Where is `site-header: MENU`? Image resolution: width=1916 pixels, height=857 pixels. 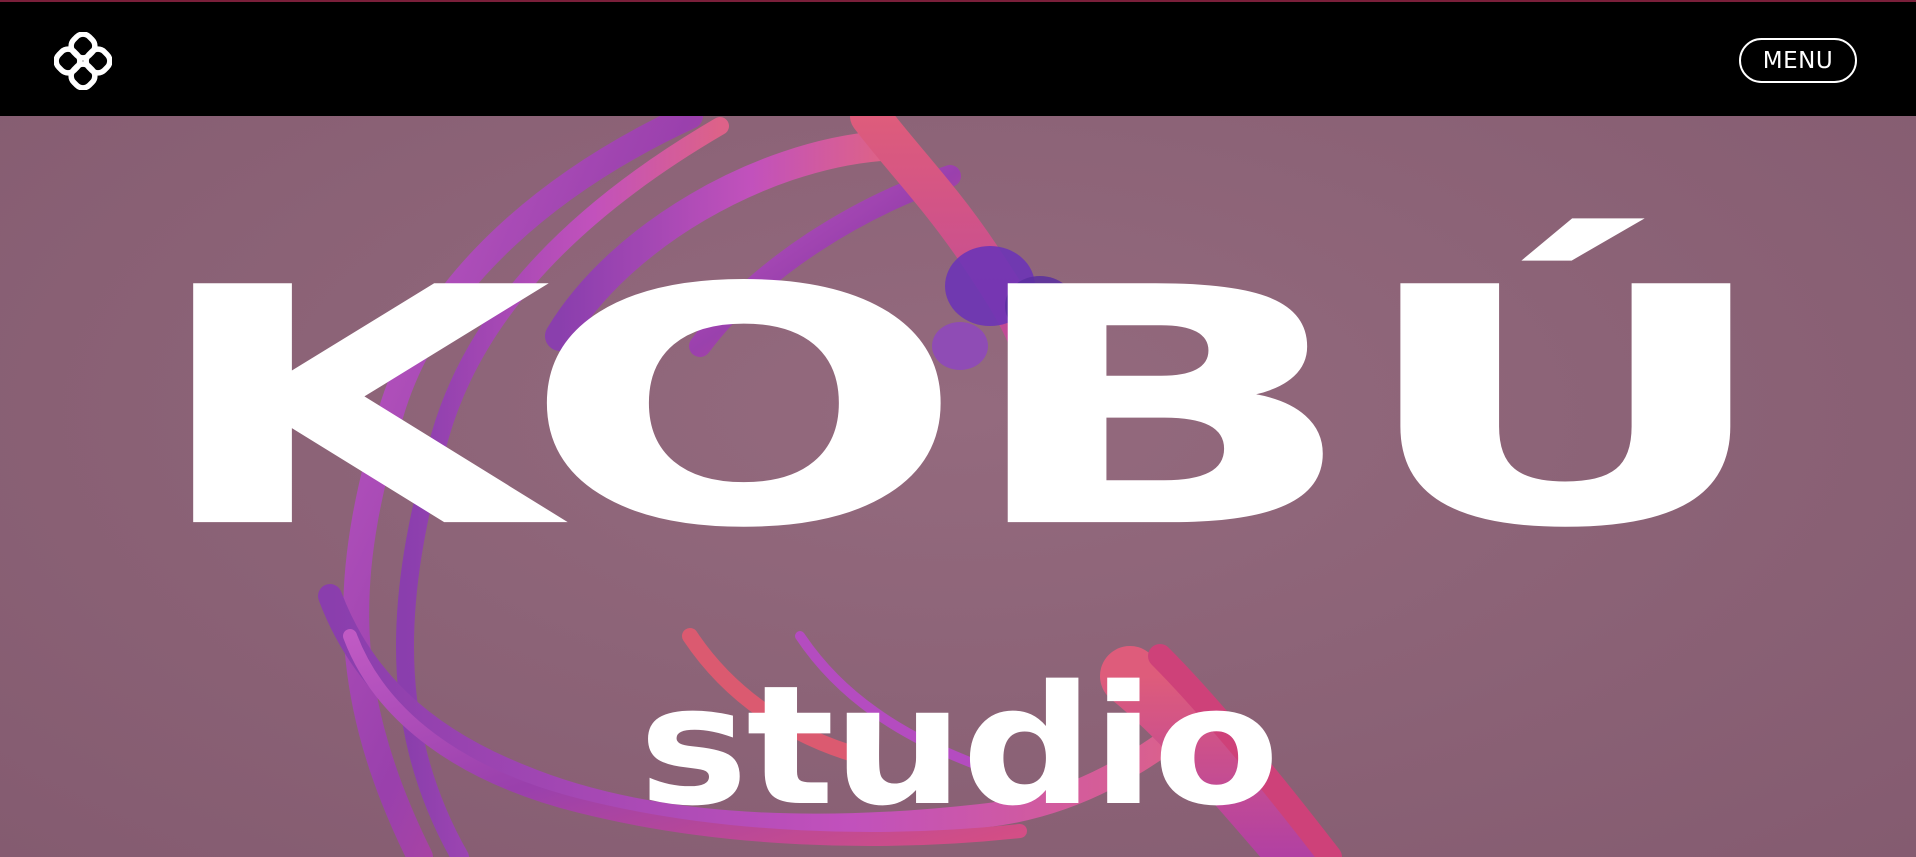 site-header: MENU is located at coordinates (958, 58).